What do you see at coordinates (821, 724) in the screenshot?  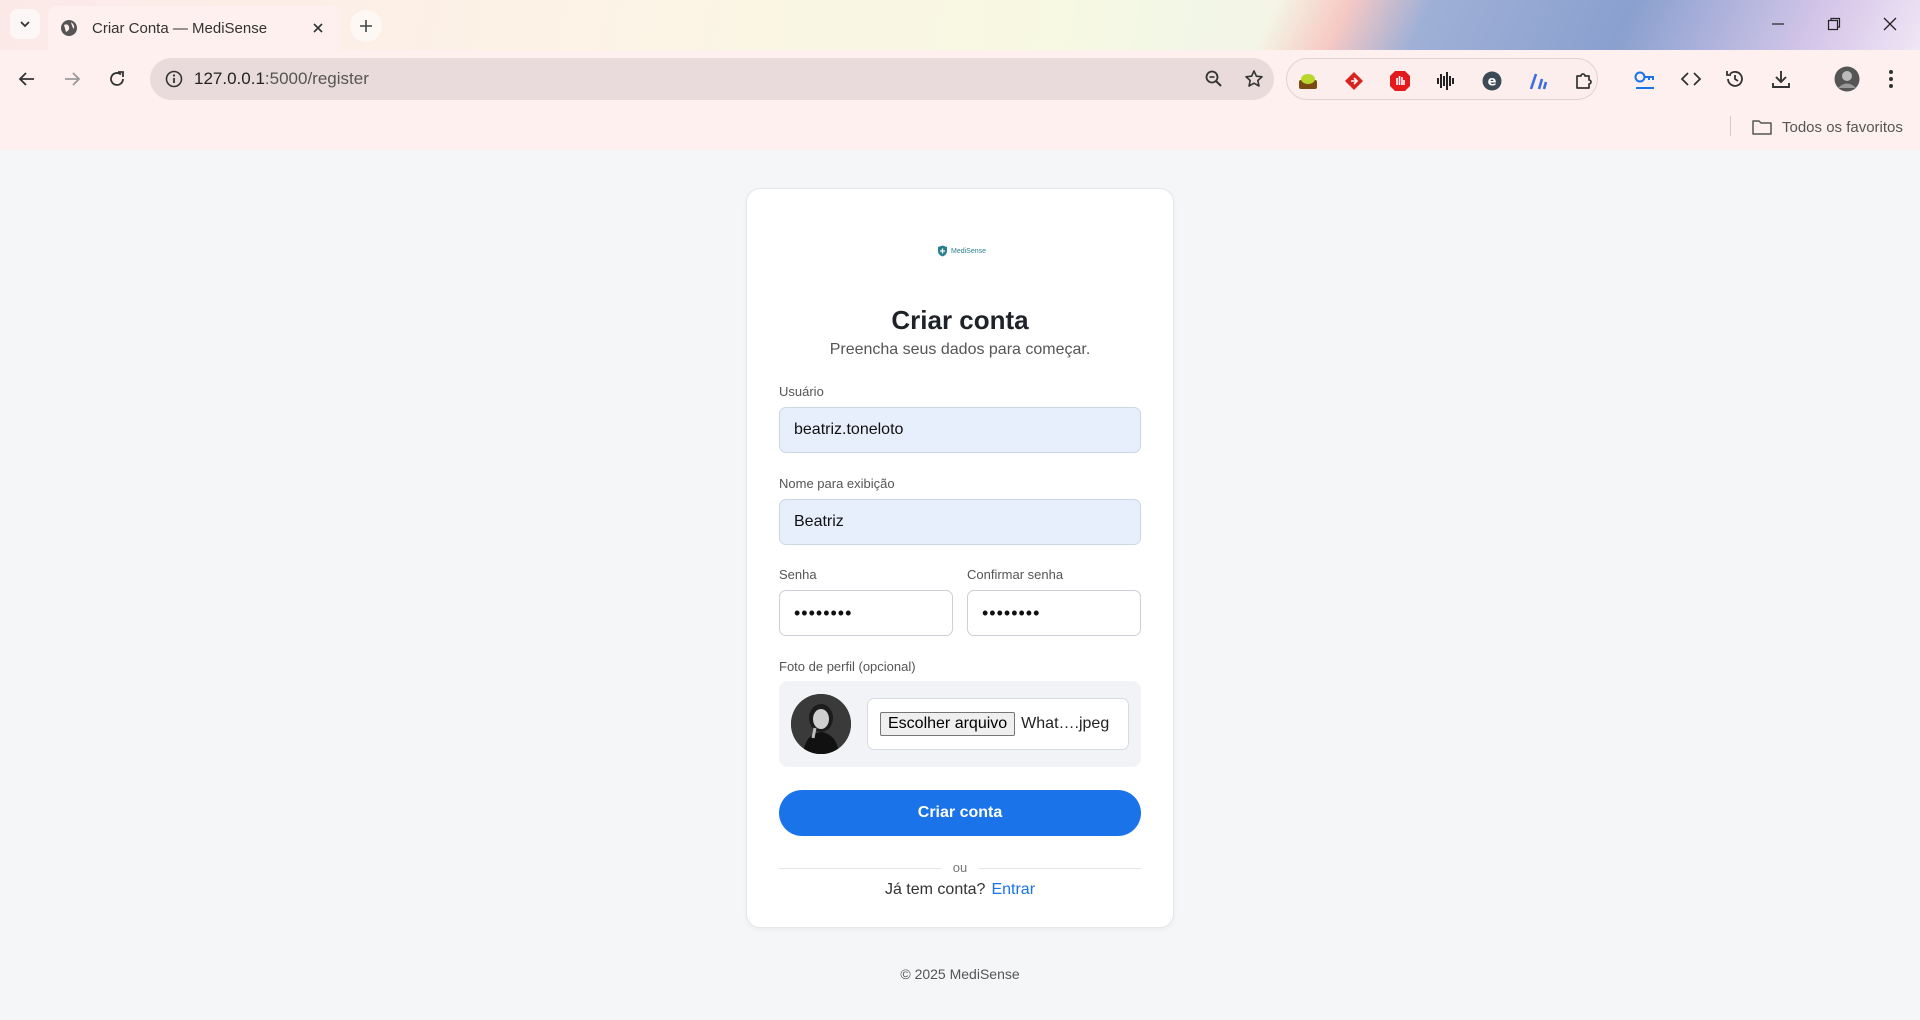 I see `avatar-preview` at bounding box center [821, 724].